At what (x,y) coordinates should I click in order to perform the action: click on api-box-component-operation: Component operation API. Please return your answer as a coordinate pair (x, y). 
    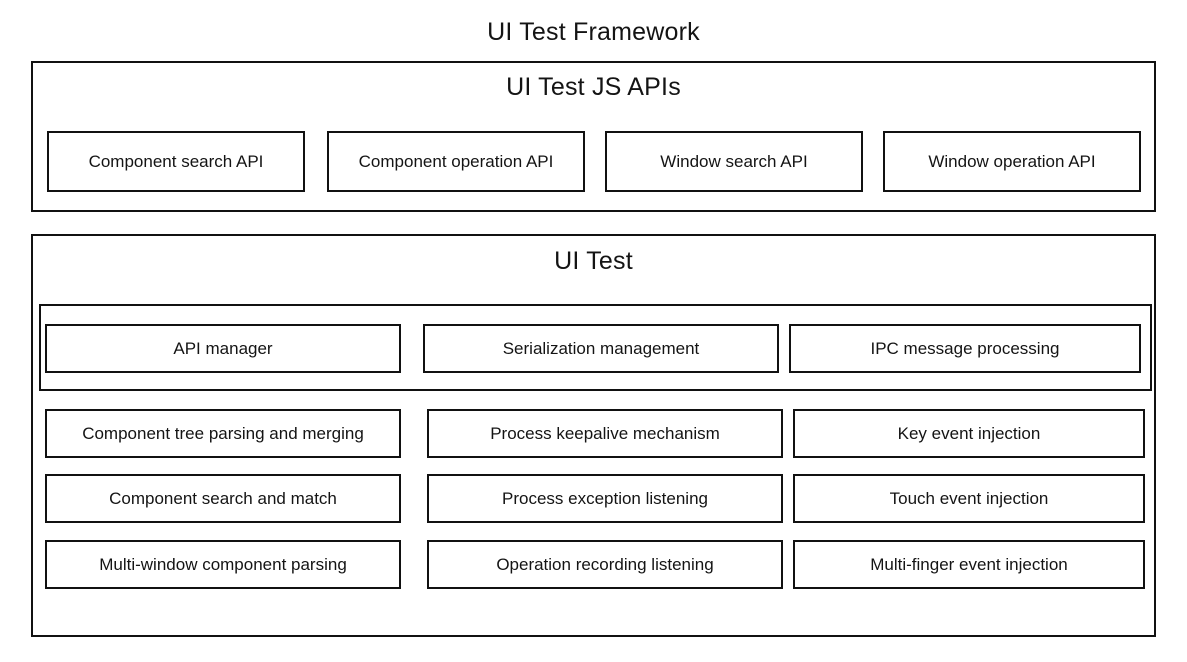
    Looking at the image, I should click on (456, 161).